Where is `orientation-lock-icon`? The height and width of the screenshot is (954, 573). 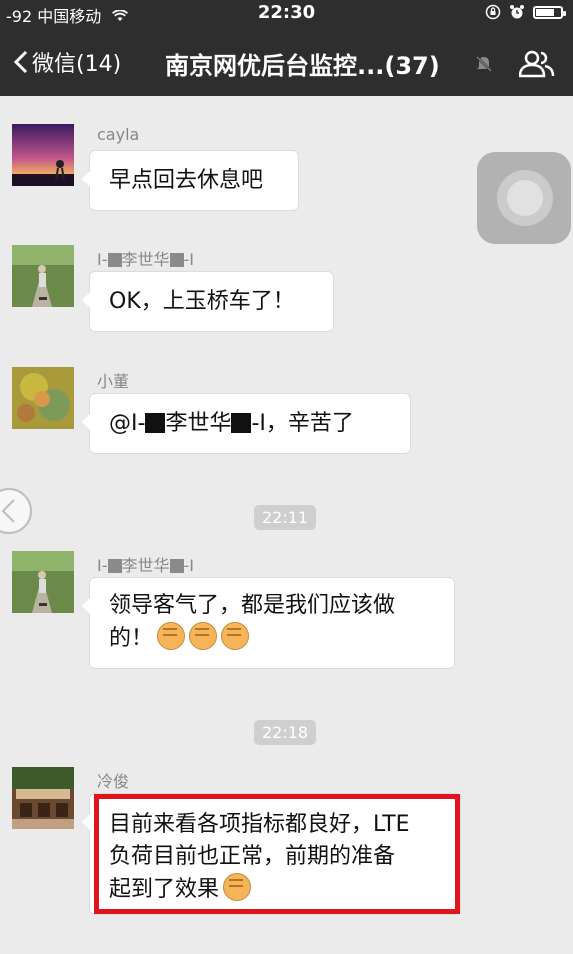 orientation-lock-icon is located at coordinates (493, 12).